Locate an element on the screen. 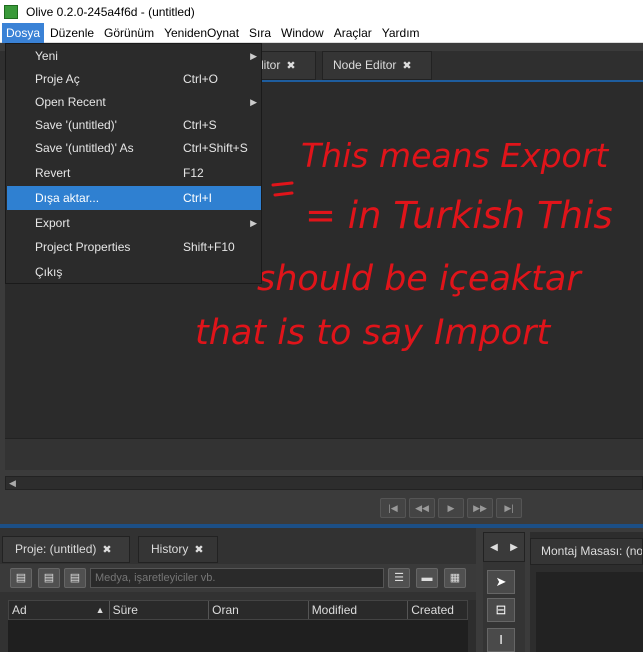 Image resolution: width=643 pixels, height=652 pixels. play-button: ▶ is located at coordinates (451, 508).